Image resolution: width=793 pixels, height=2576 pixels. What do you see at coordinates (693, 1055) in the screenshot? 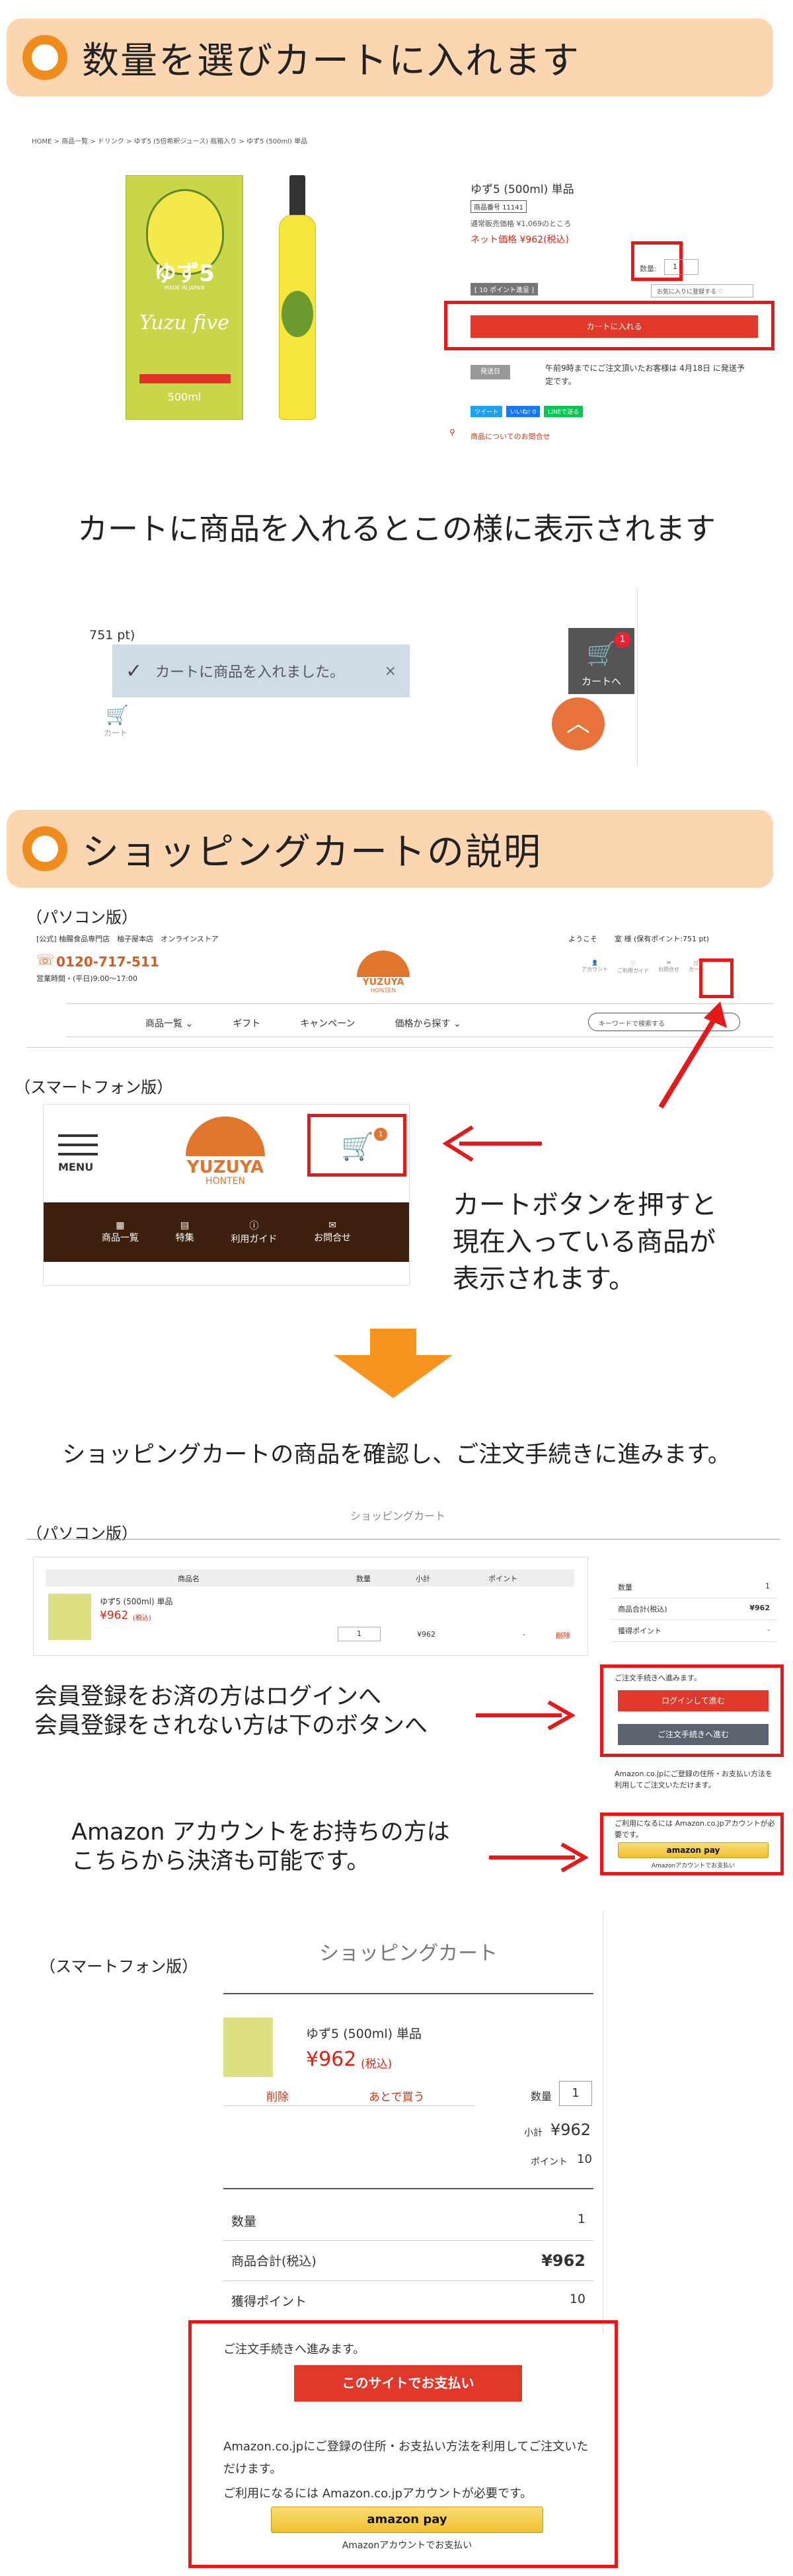
I see `red-arrow-icon` at bounding box center [693, 1055].